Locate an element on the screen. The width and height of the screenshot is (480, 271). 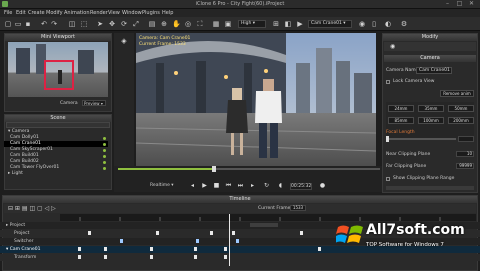
lens-50mm-button: 50mm is located at coordinates (461, 108).